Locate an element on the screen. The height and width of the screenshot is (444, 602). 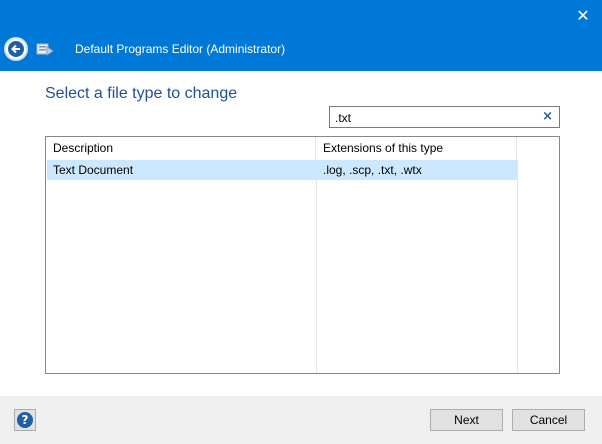
close-icon: ✕ is located at coordinates (583, 16).